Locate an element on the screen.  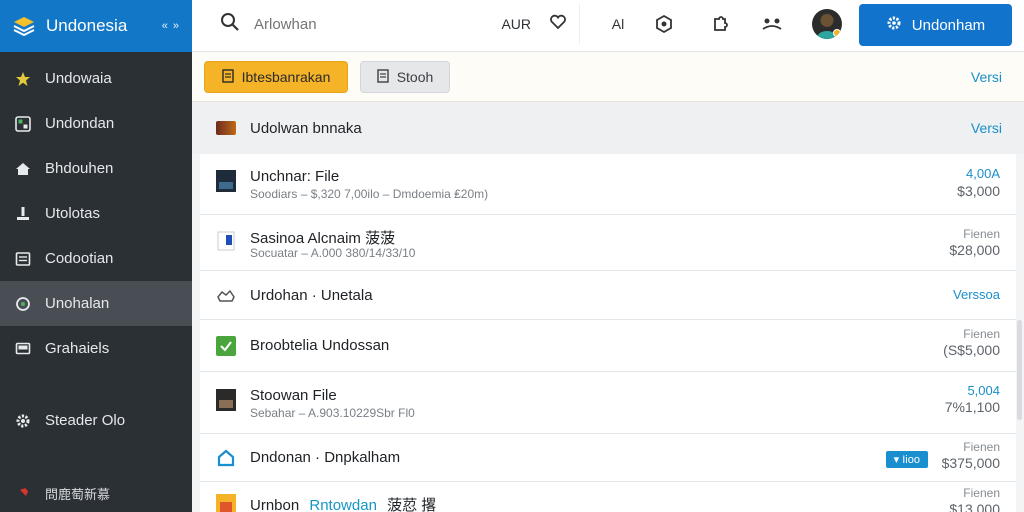
collapse-sidebar-icon: « » is located at coordinates (171, 26).